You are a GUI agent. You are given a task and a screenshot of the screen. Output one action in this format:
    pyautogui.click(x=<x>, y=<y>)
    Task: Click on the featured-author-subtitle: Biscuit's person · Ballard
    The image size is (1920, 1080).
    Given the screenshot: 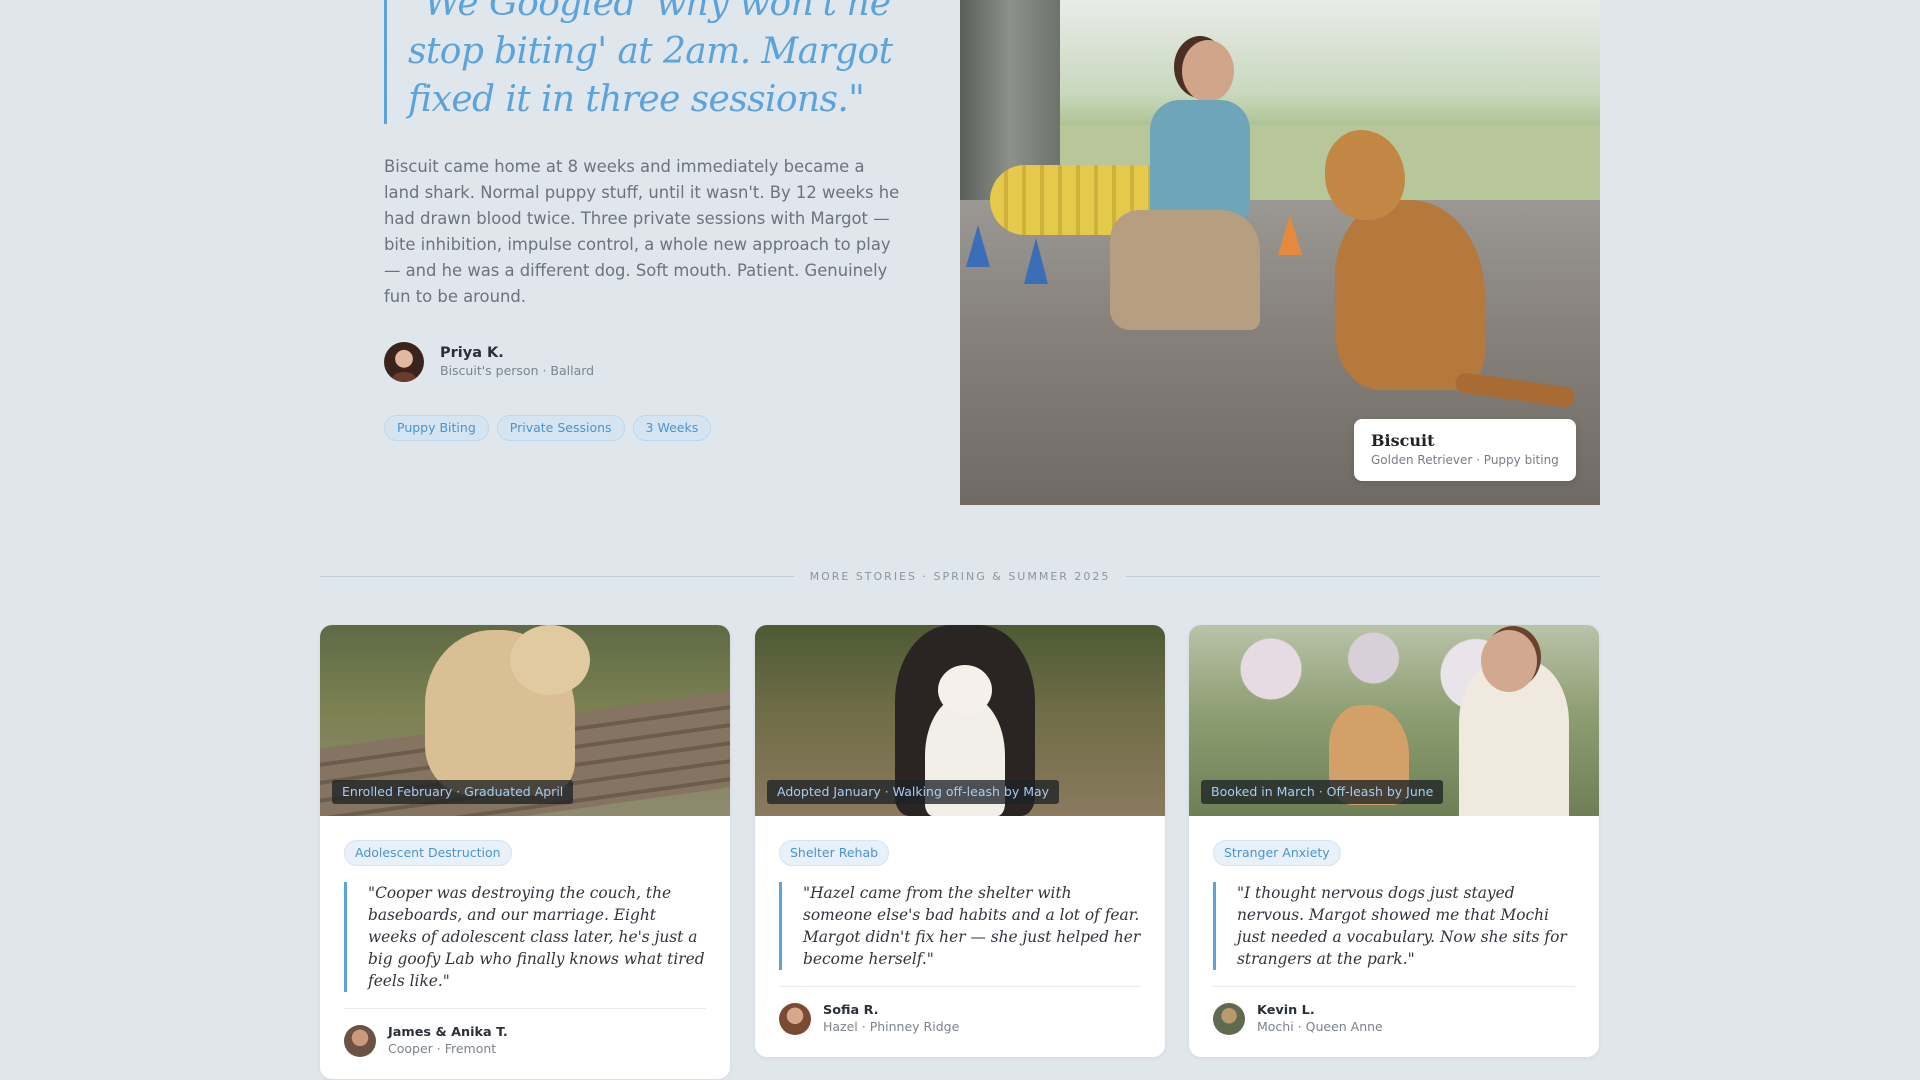 What is the action you would take?
    pyautogui.click(x=517, y=370)
    